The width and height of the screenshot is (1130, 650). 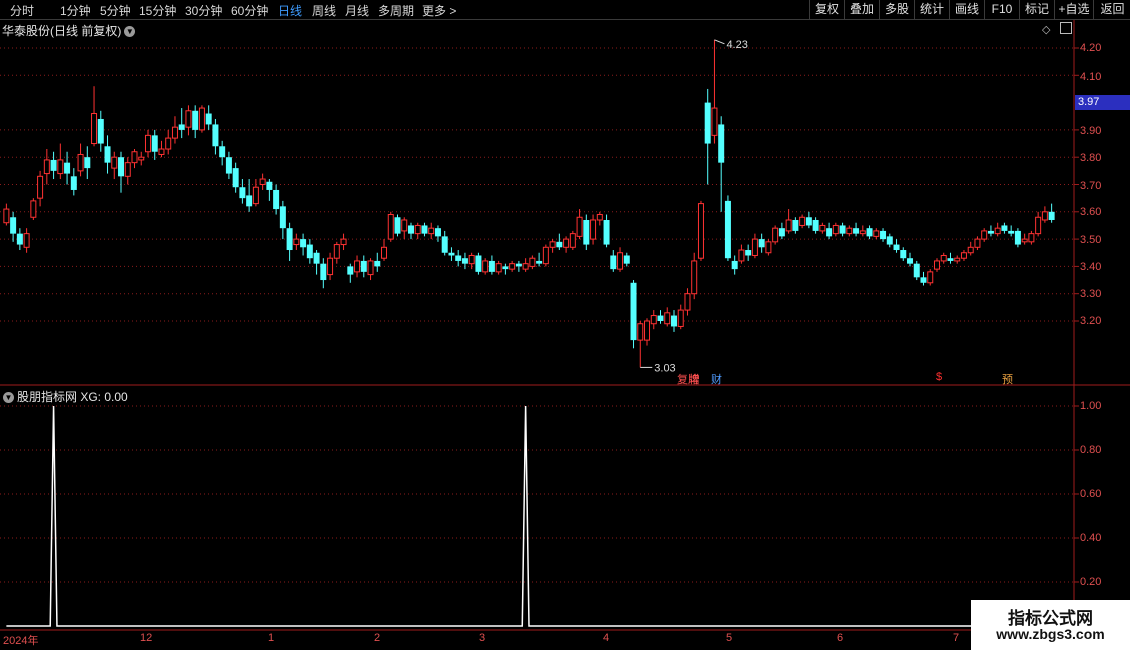 I want to click on price-axis-label: 3.50, so click(x=1091, y=240).